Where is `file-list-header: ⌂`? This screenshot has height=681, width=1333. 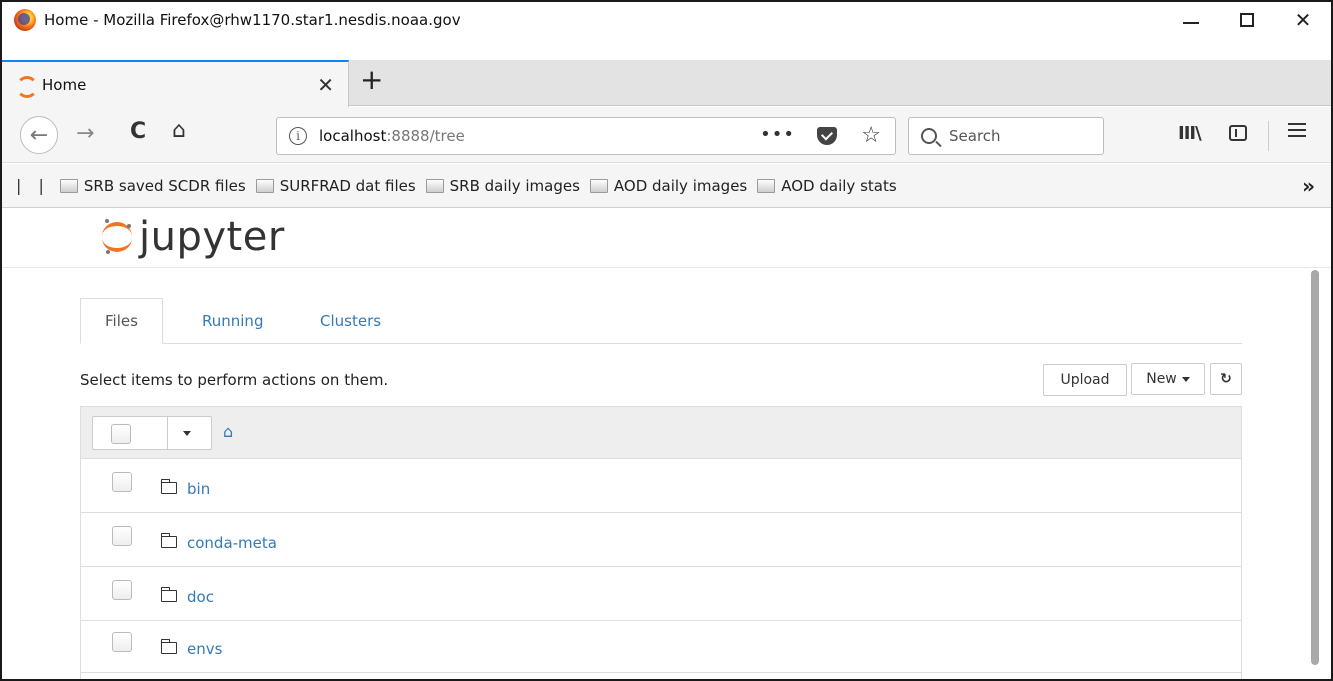
file-list-header: ⌂ is located at coordinates (661, 433).